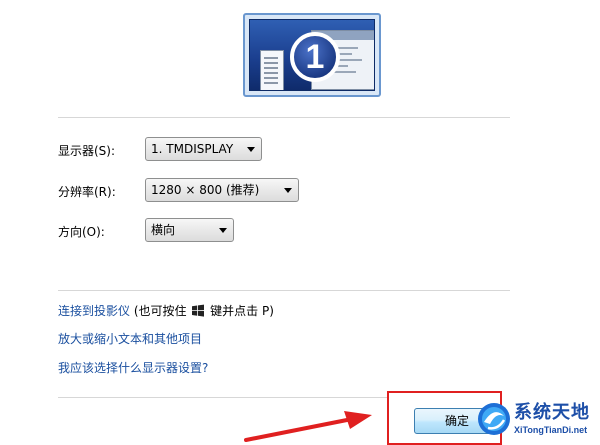  Describe the element at coordinates (192, 149) in the screenshot. I see `display-select-value: 1. TMDISPLAY` at that location.